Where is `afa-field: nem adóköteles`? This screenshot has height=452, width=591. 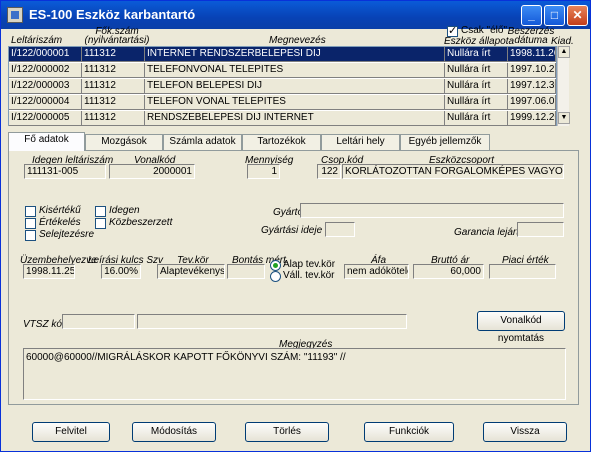
afa-field: nem adóköteles is located at coordinates (376, 271).